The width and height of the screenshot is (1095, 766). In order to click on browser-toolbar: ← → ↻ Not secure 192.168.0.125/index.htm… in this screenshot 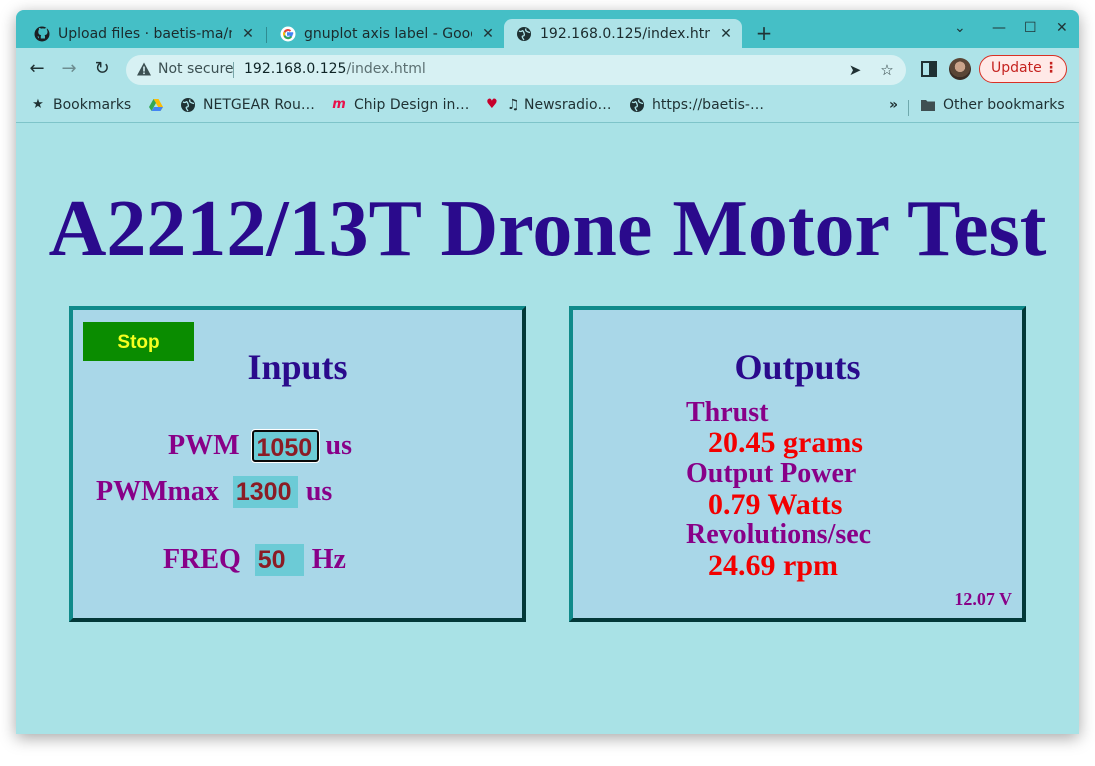, I will do `click(547, 70)`.